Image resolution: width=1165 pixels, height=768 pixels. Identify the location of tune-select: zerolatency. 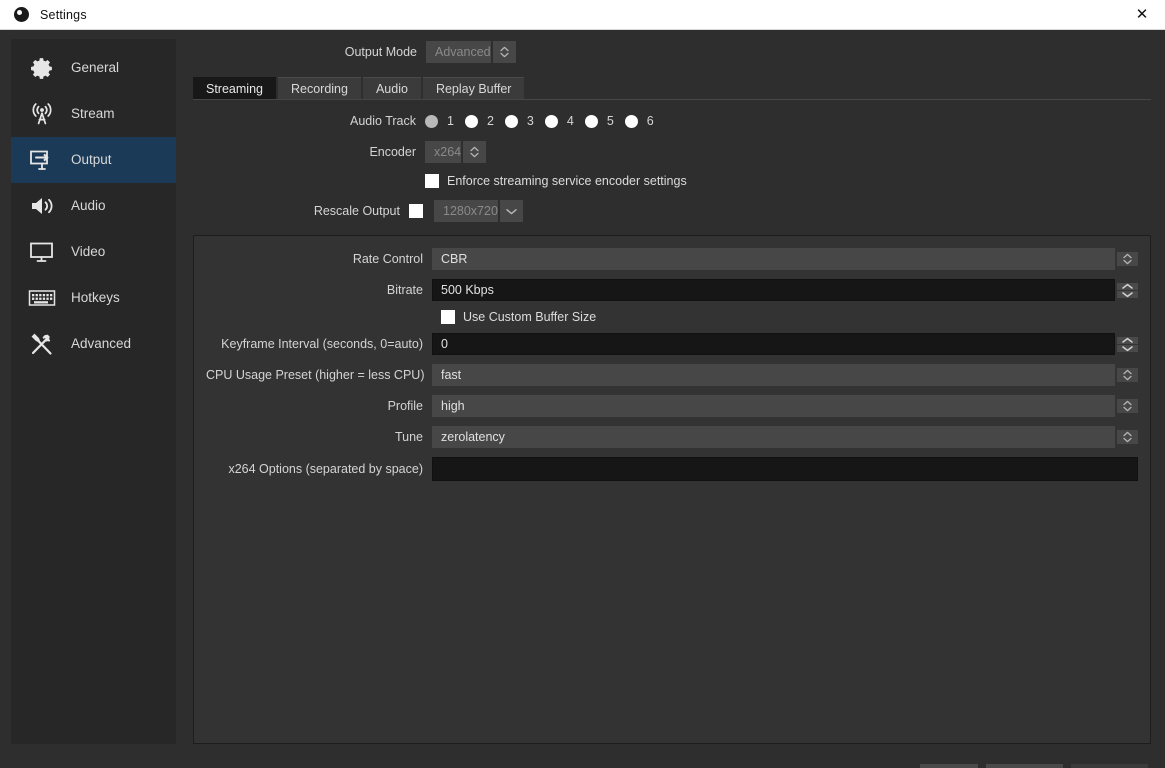
(773, 437).